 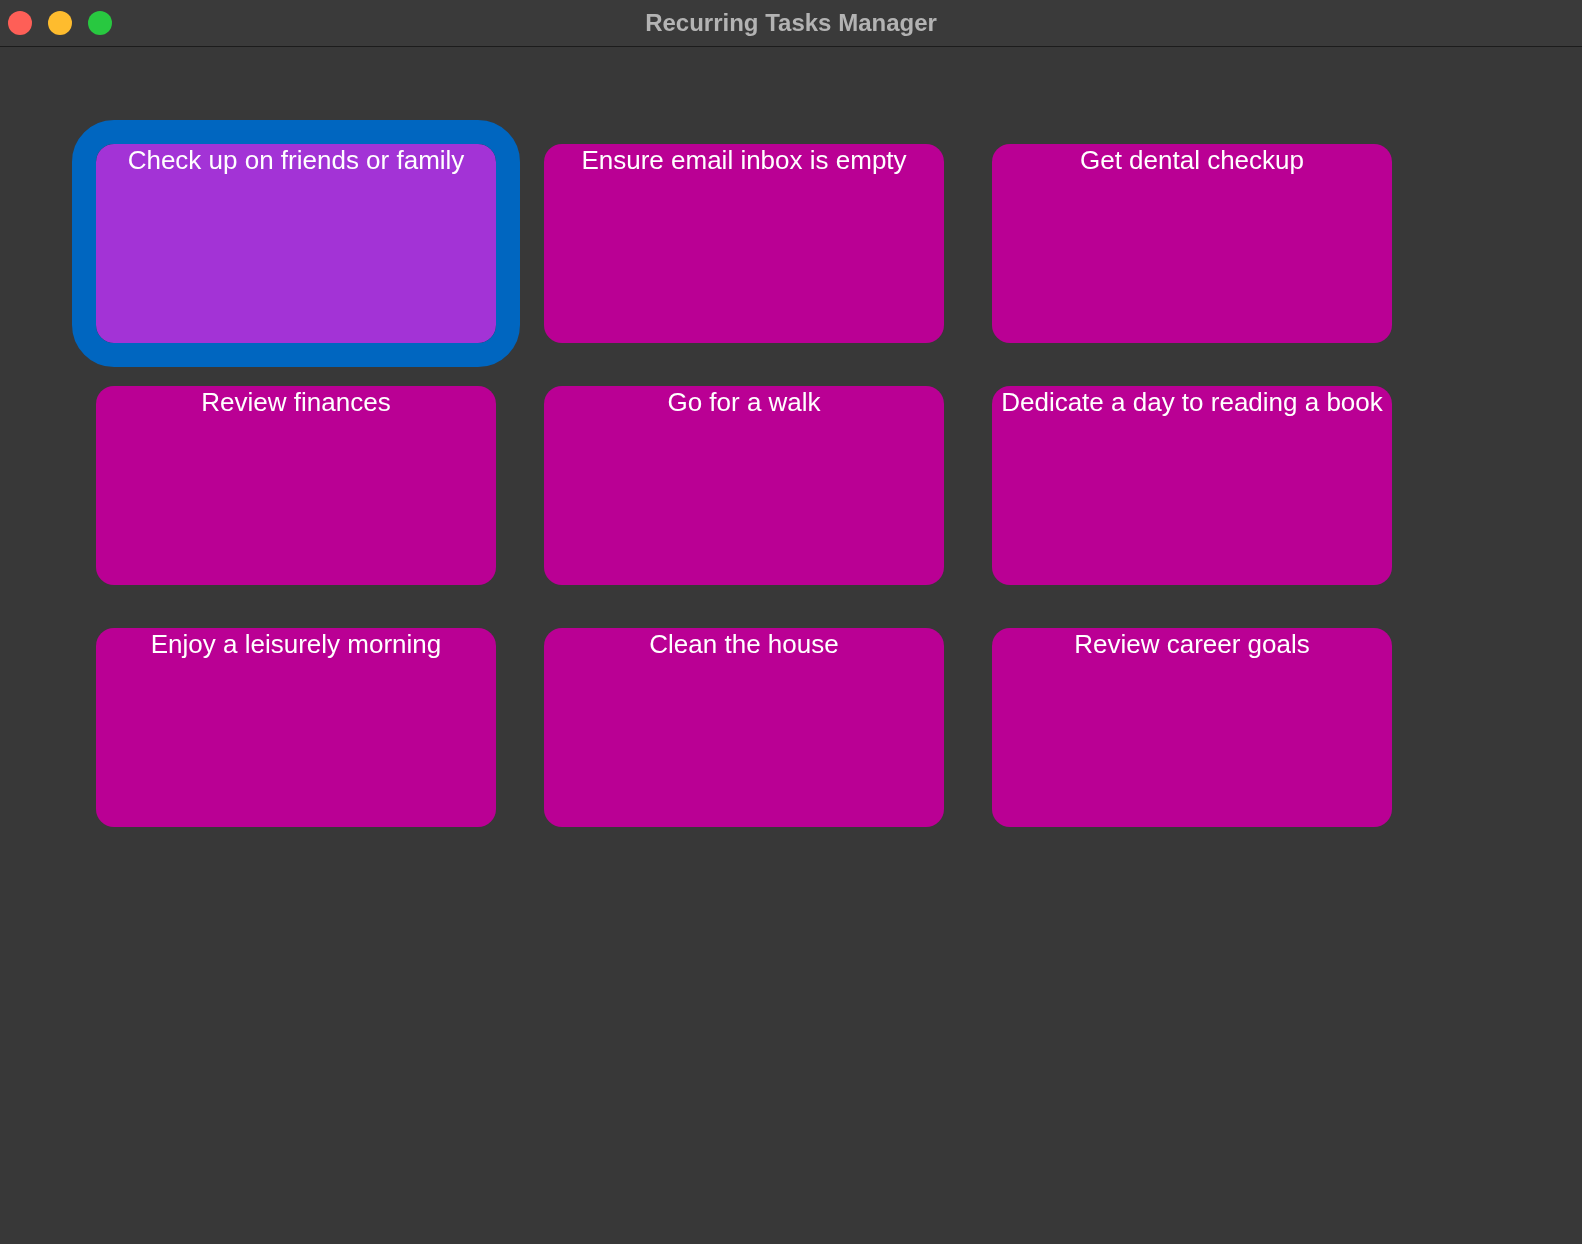 What do you see at coordinates (744, 727) in the screenshot?
I see `task-card: Clean the house` at bounding box center [744, 727].